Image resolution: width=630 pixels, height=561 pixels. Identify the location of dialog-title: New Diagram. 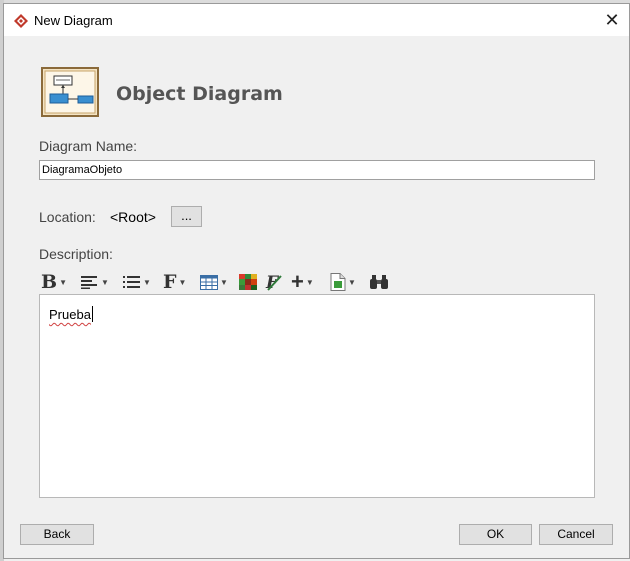
(73, 20).